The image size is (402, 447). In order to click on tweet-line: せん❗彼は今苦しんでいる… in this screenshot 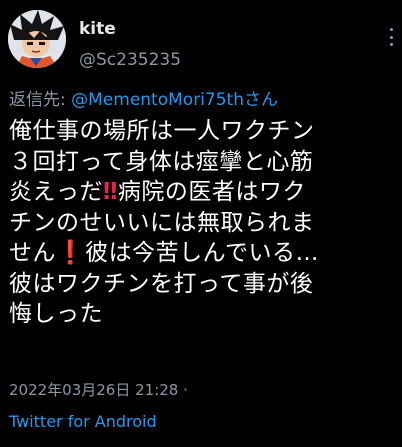, I will do `click(205, 253)`.